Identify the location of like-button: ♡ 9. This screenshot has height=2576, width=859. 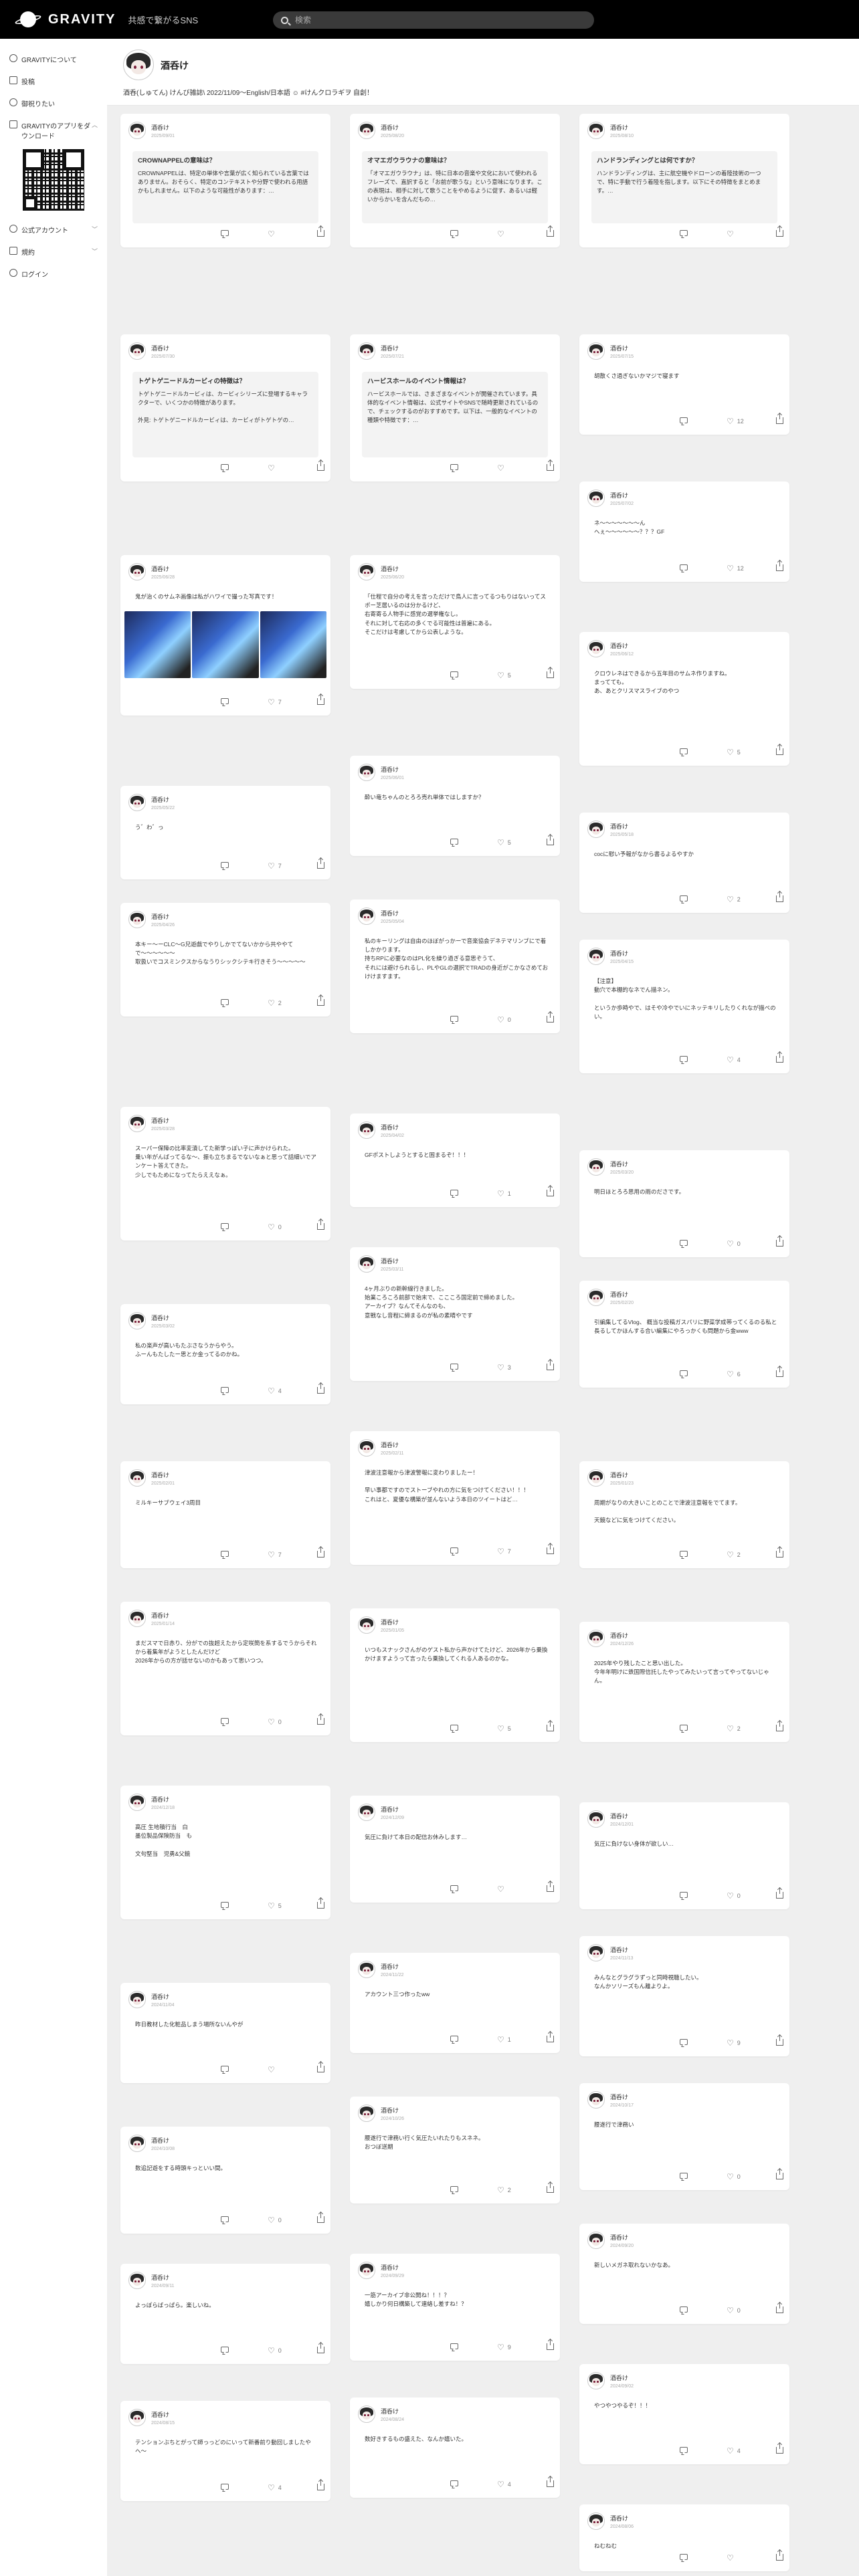
(734, 2043).